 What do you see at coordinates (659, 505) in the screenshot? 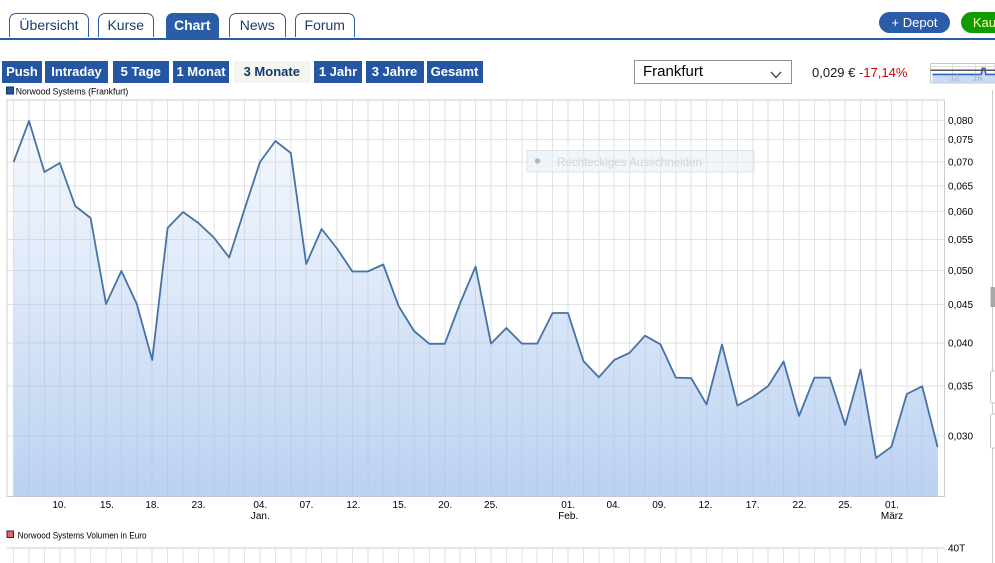
I see `svg-text: 09.` at bounding box center [659, 505].